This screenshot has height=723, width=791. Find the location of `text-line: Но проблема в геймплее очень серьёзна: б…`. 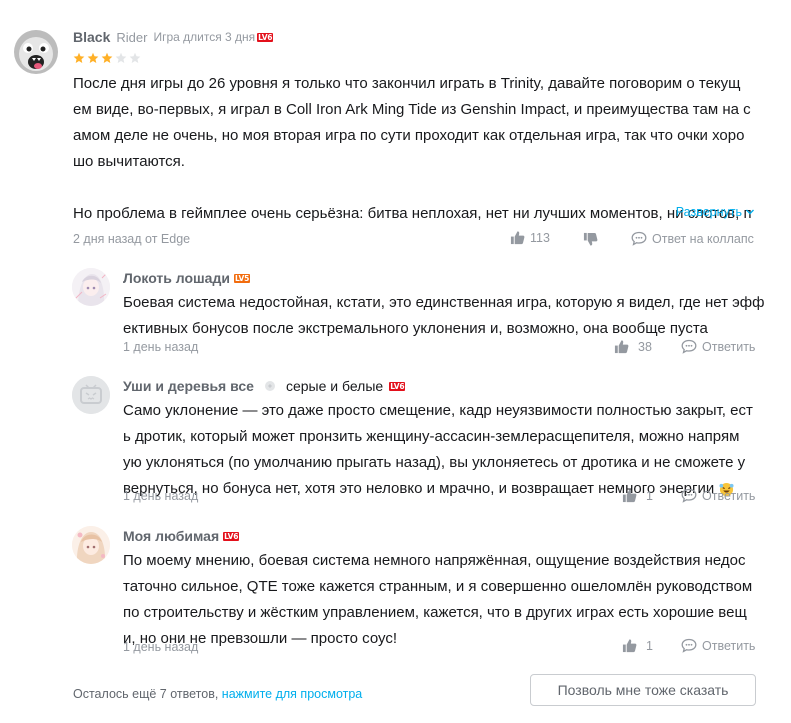

text-line: Но проблема в геймплее очень серьёзна: б… is located at coordinates (412, 213).